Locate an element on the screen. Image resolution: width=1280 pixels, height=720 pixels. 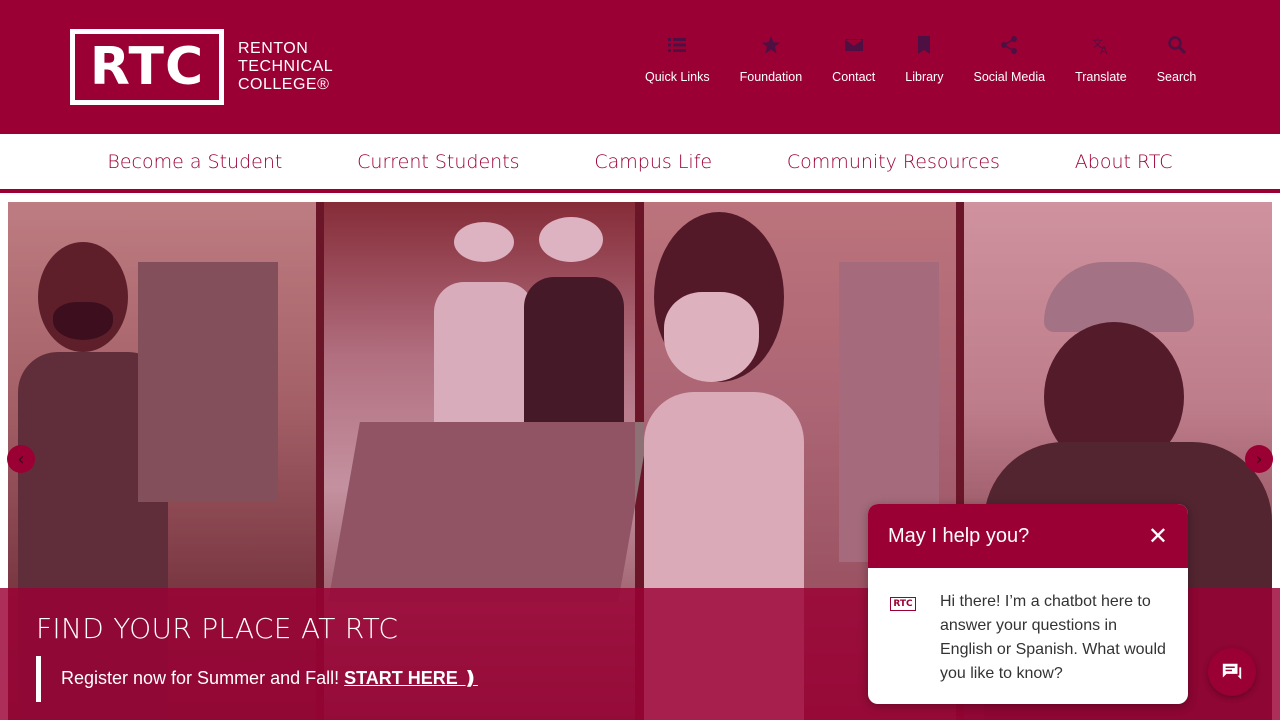
nav-current-students: Current Students is located at coordinates (438, 162).